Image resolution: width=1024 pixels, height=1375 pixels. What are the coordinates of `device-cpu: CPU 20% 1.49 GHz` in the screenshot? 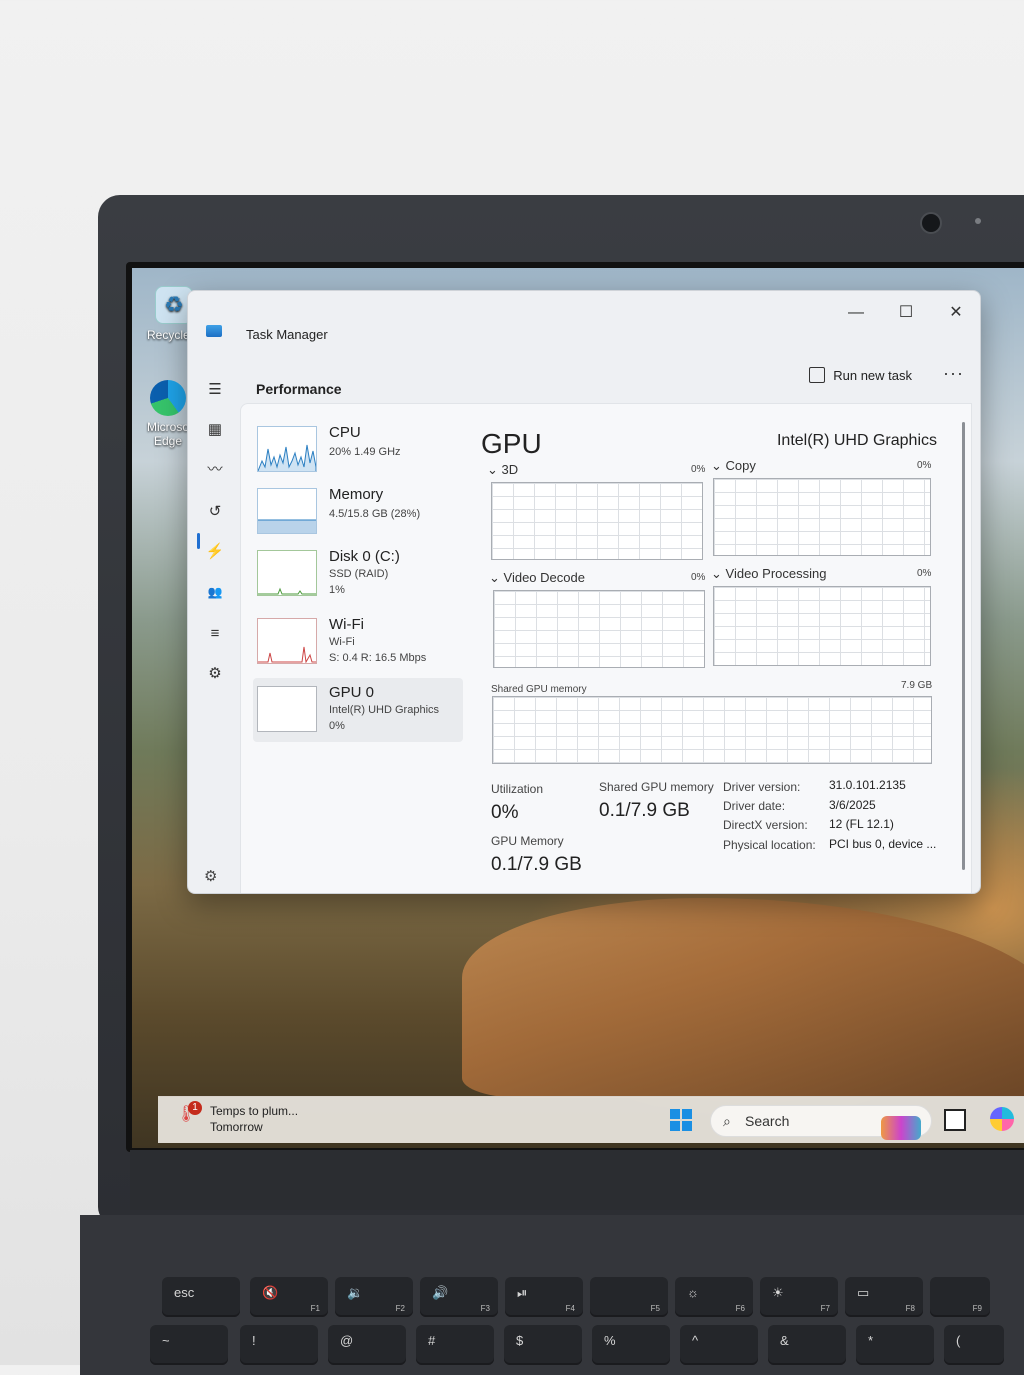 It's located at (358, 450).